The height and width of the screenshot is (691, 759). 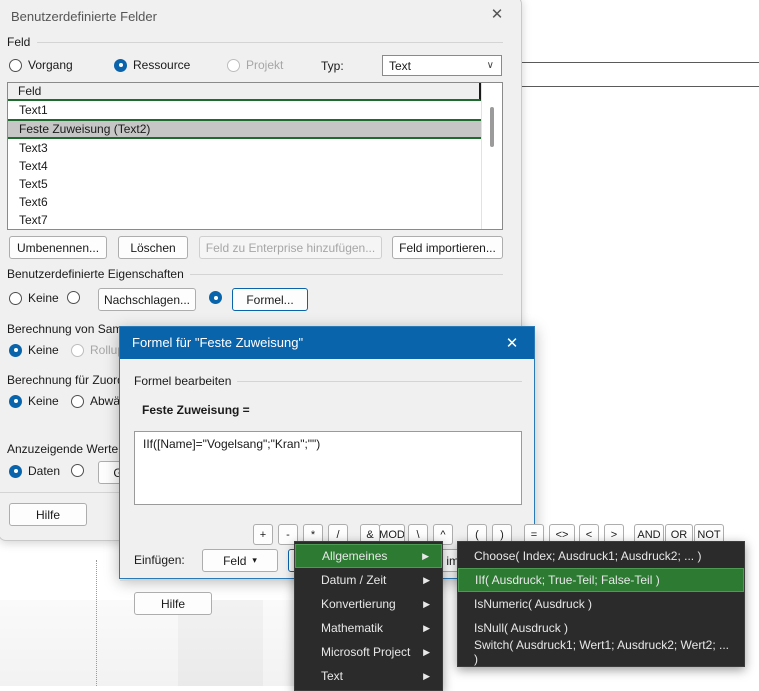 What do you see at coordinates (490, 65) in the screenshot?
I see `chevron-down-icon: ∨` at bounding box center [490, 65].